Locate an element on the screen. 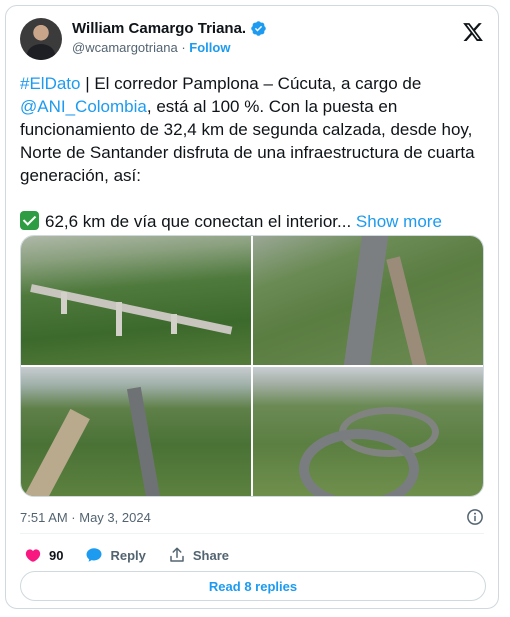 The width and height of the screenshot is (510, 617). photo-highway-toll-plaza is located at coordinates (368, 300).